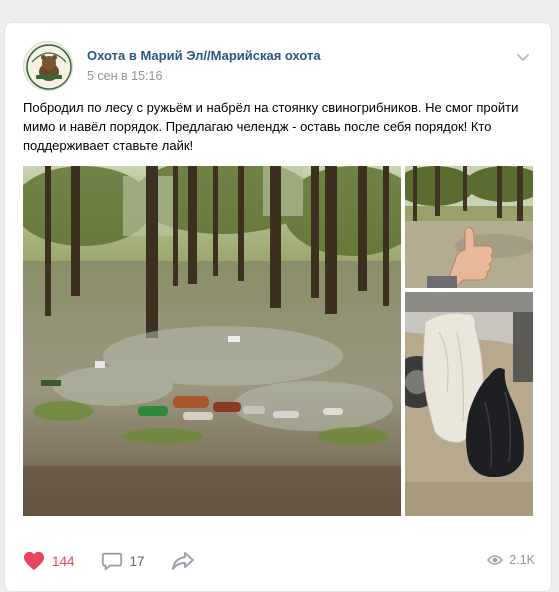 The image size is (559, 592). I want to click on group-avatar, so click(48, 66).